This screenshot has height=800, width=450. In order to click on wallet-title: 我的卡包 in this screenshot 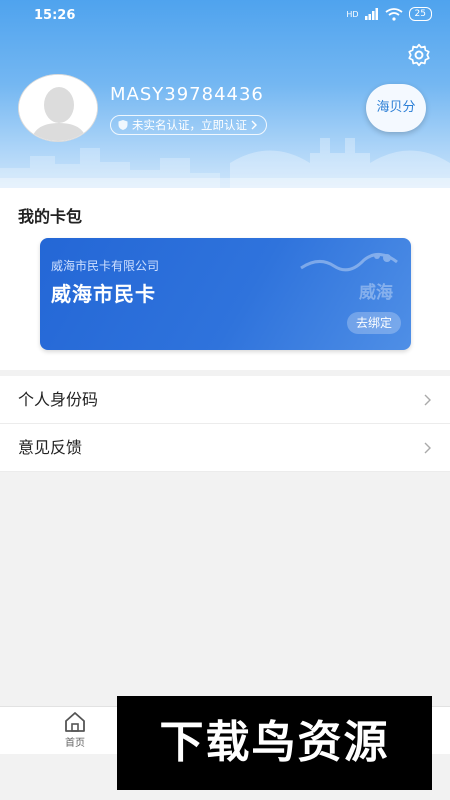, I will do `click(50, 216)`.